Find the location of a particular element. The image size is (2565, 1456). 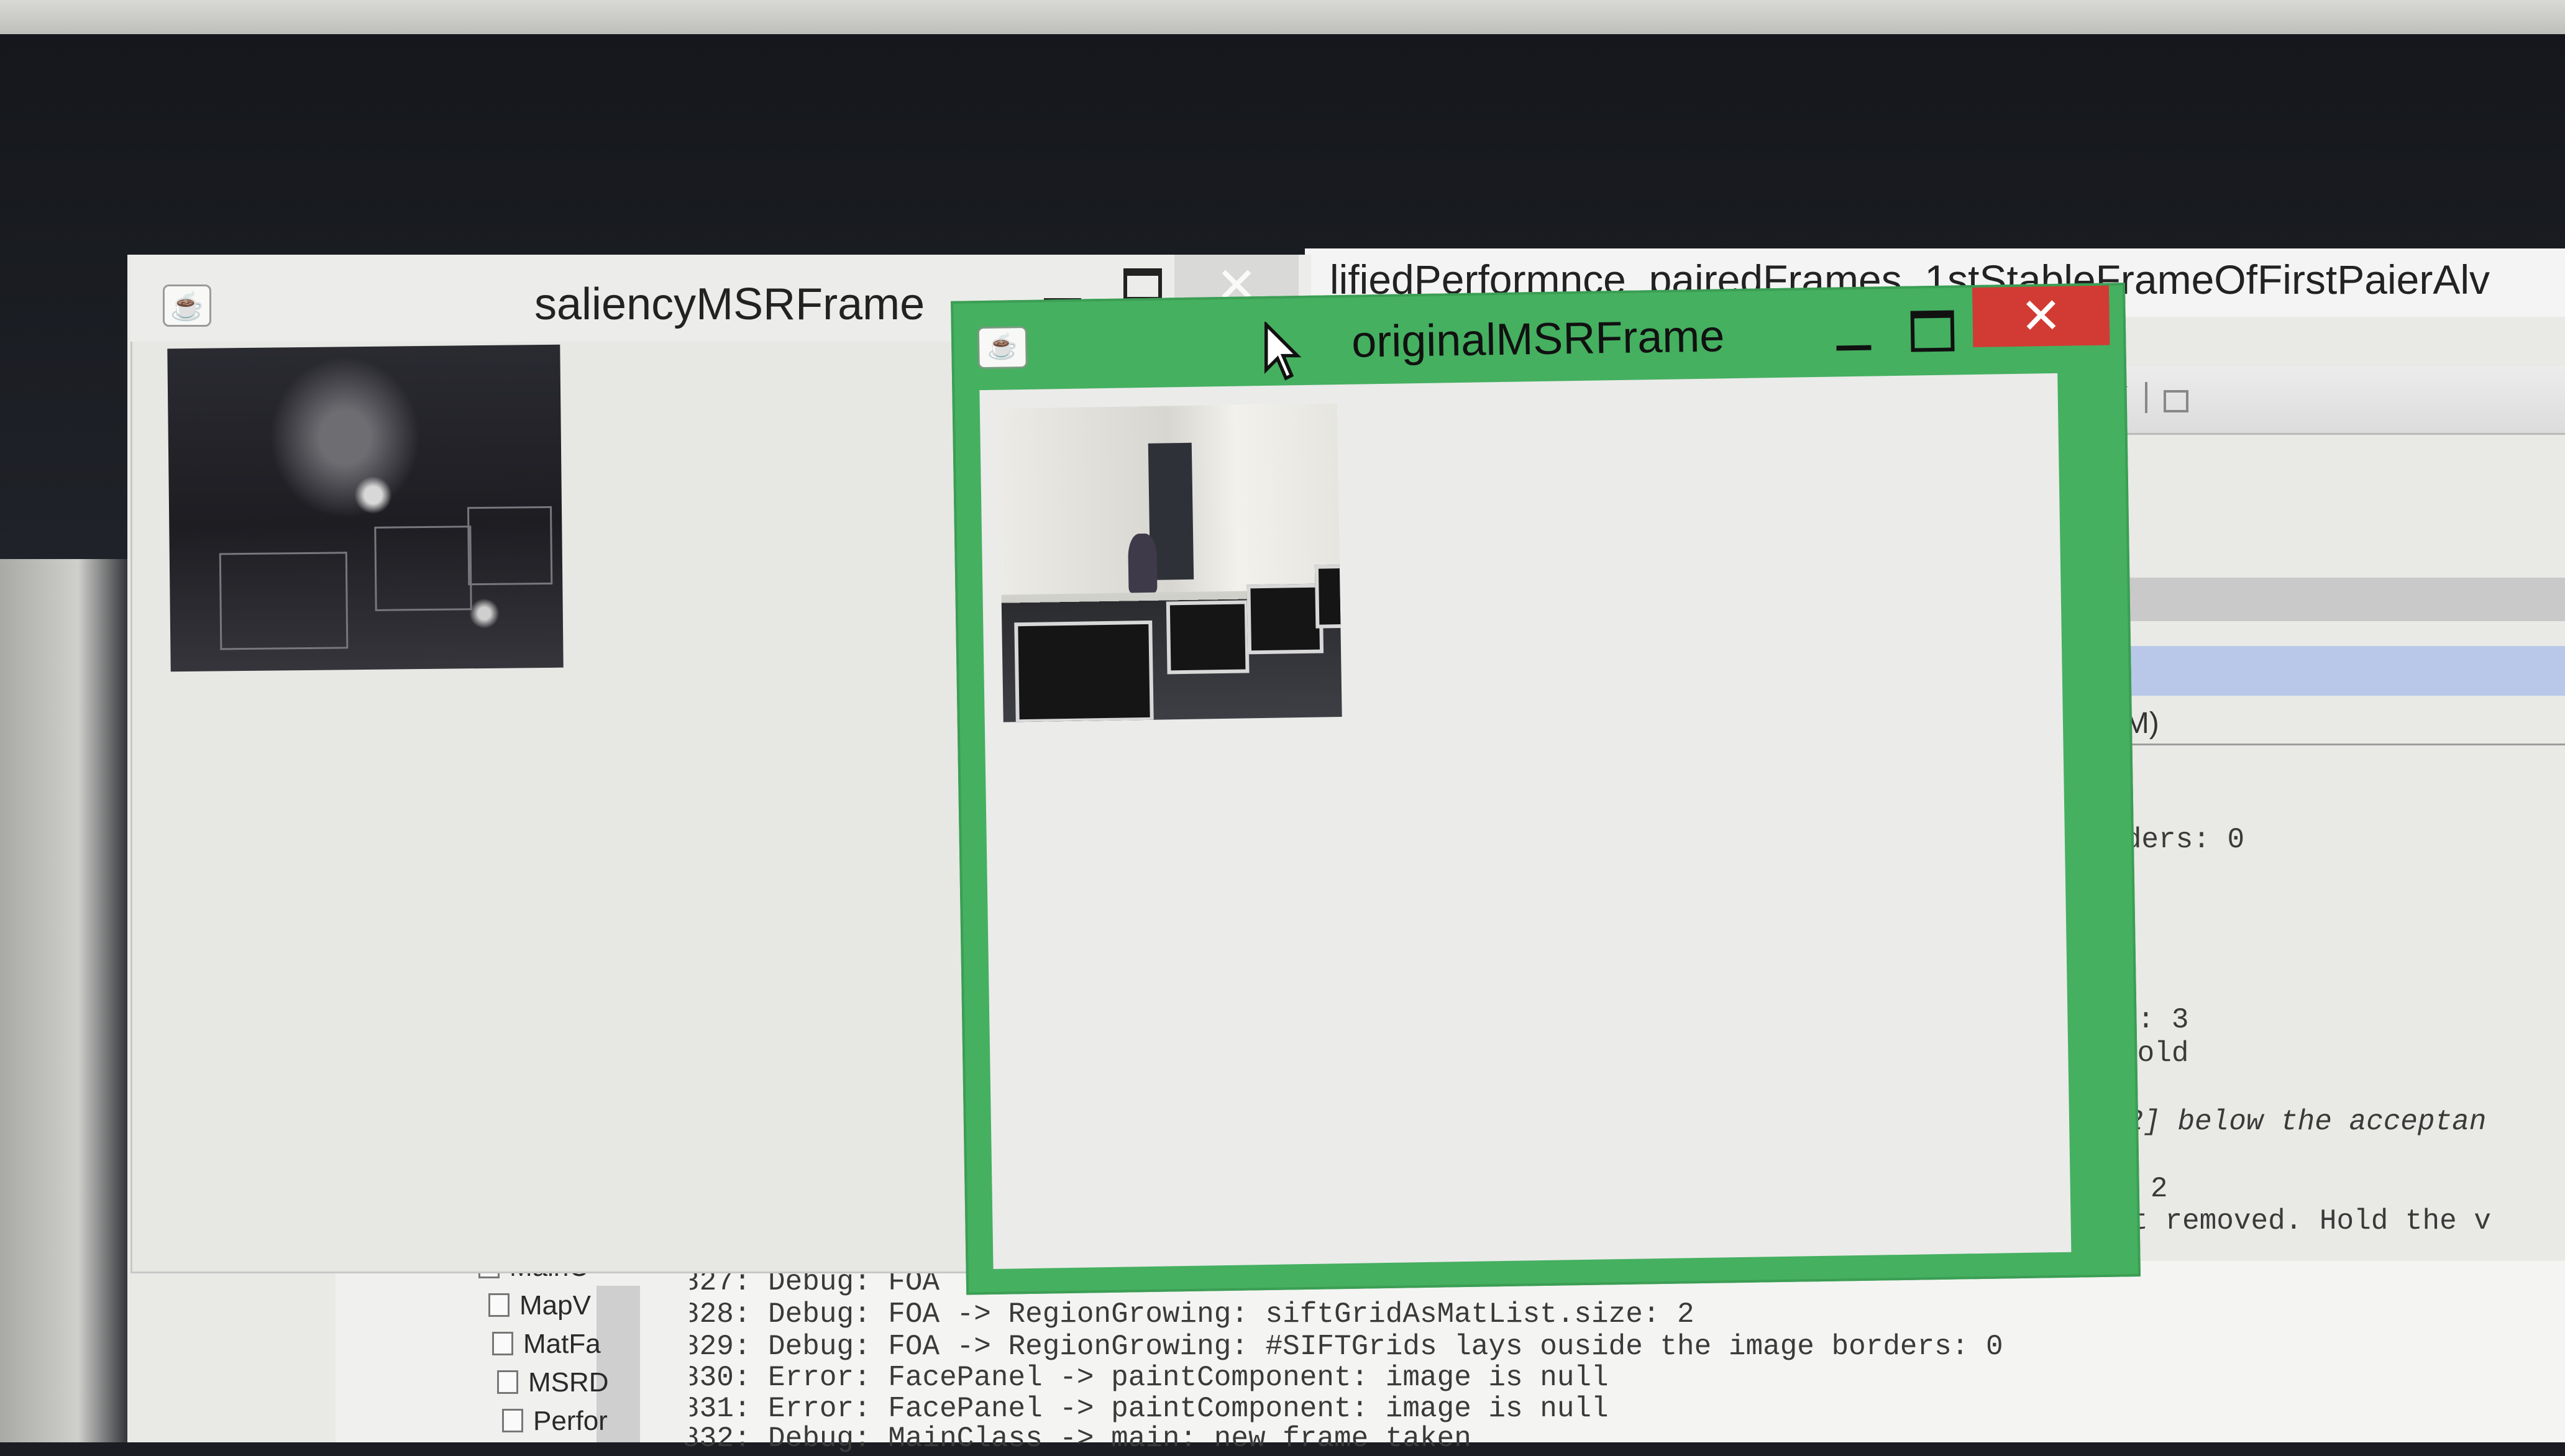

tree-item-label: MapV is located at coordinates (555, 1306).